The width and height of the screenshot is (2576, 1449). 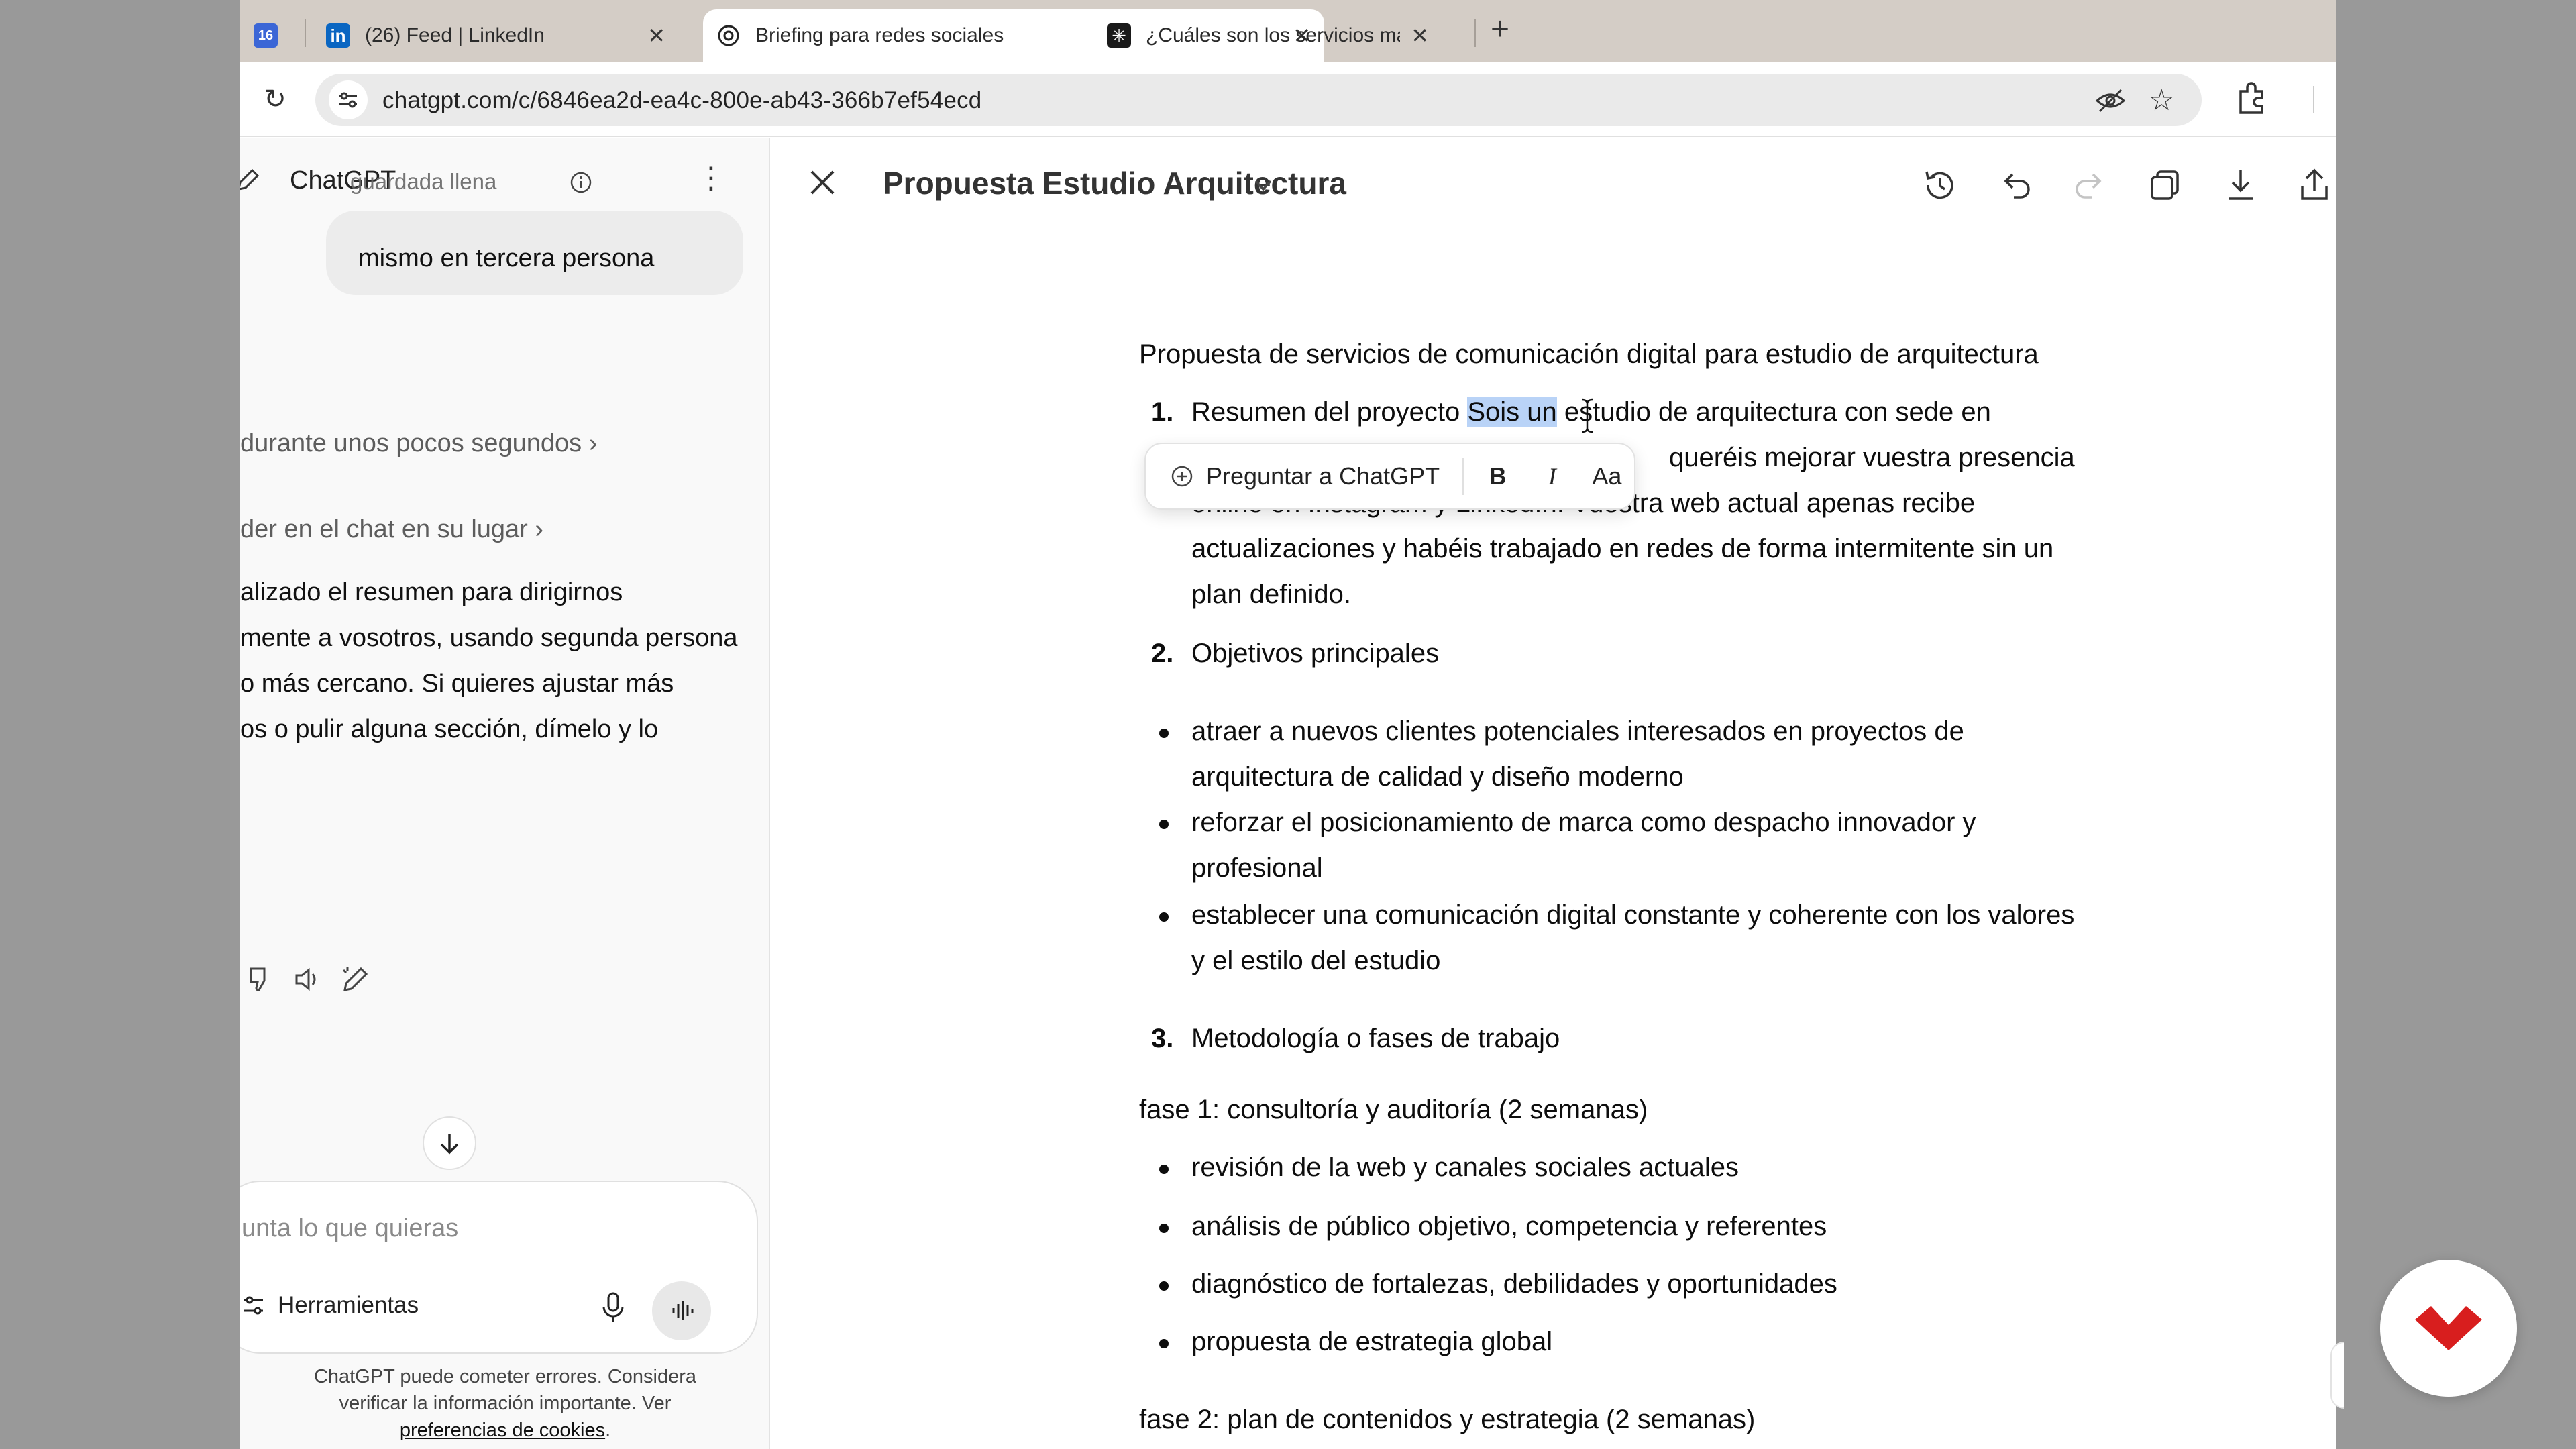 I want to click on ask-chatgpt-label: Preguntar a ChatGPT, so click(x=1323, y=476).